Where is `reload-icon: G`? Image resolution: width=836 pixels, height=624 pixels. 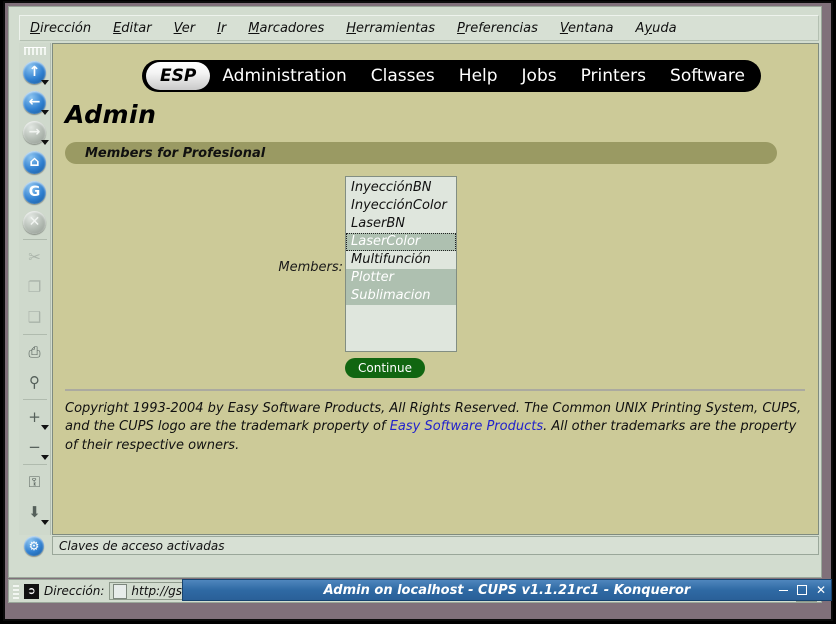
reload-icon: G is located at coordinates (35, 192).